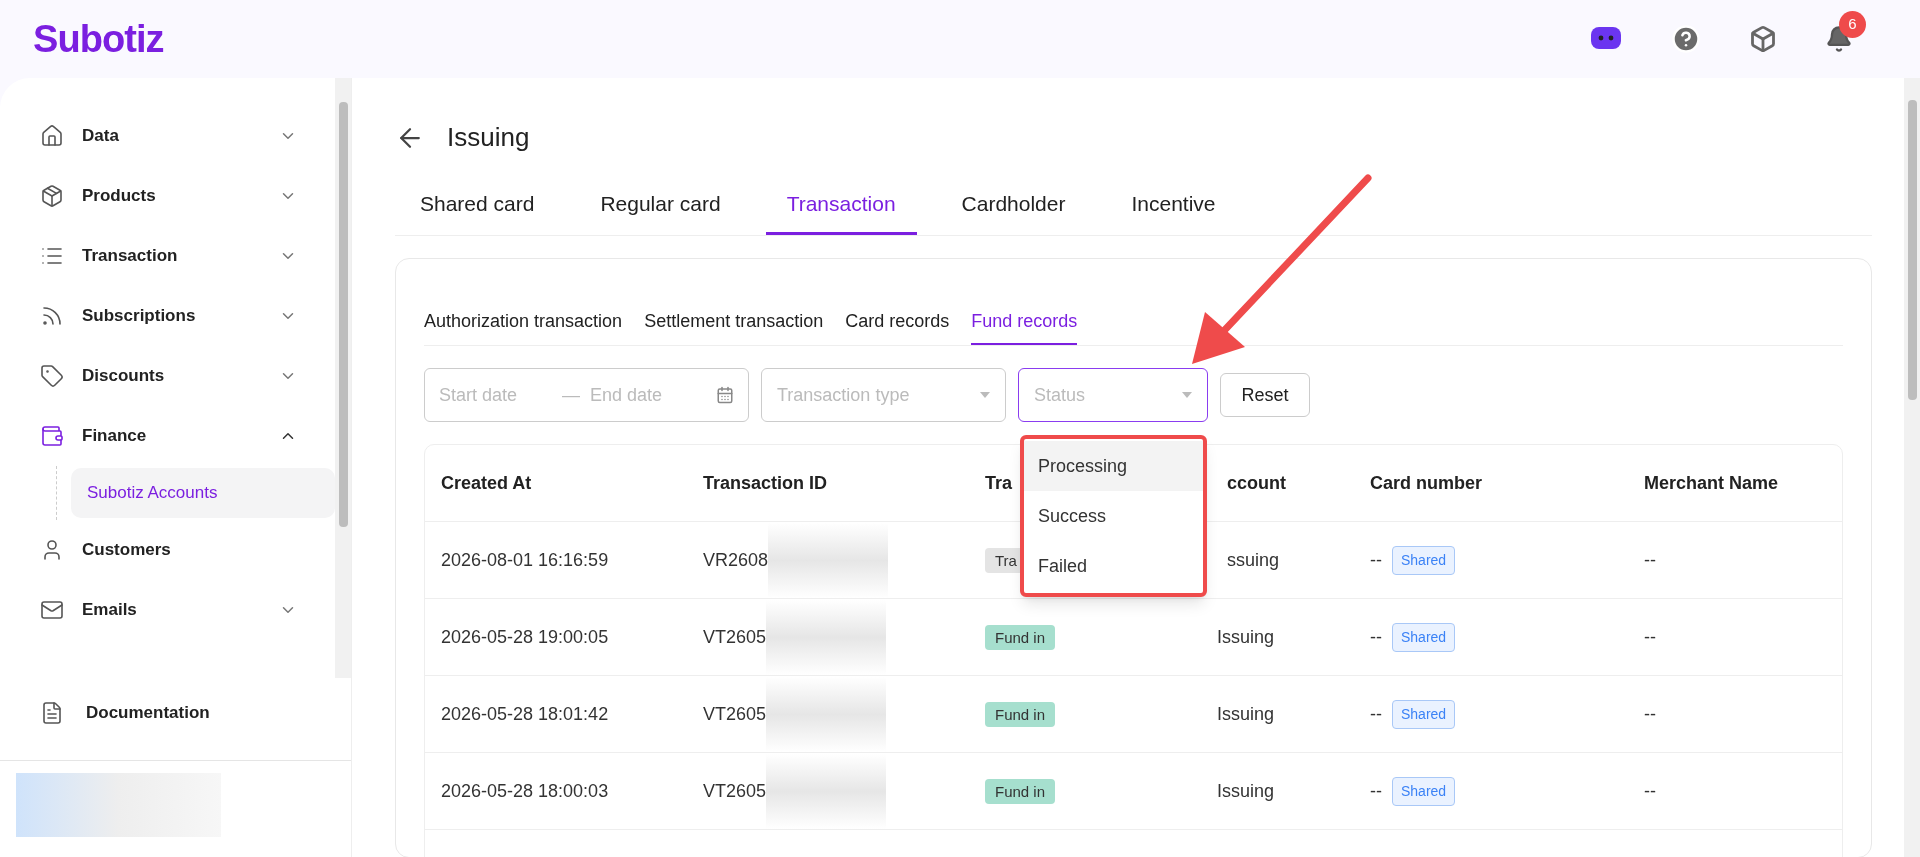  I want to click on sidebar-label: Data, so click(100, 136).